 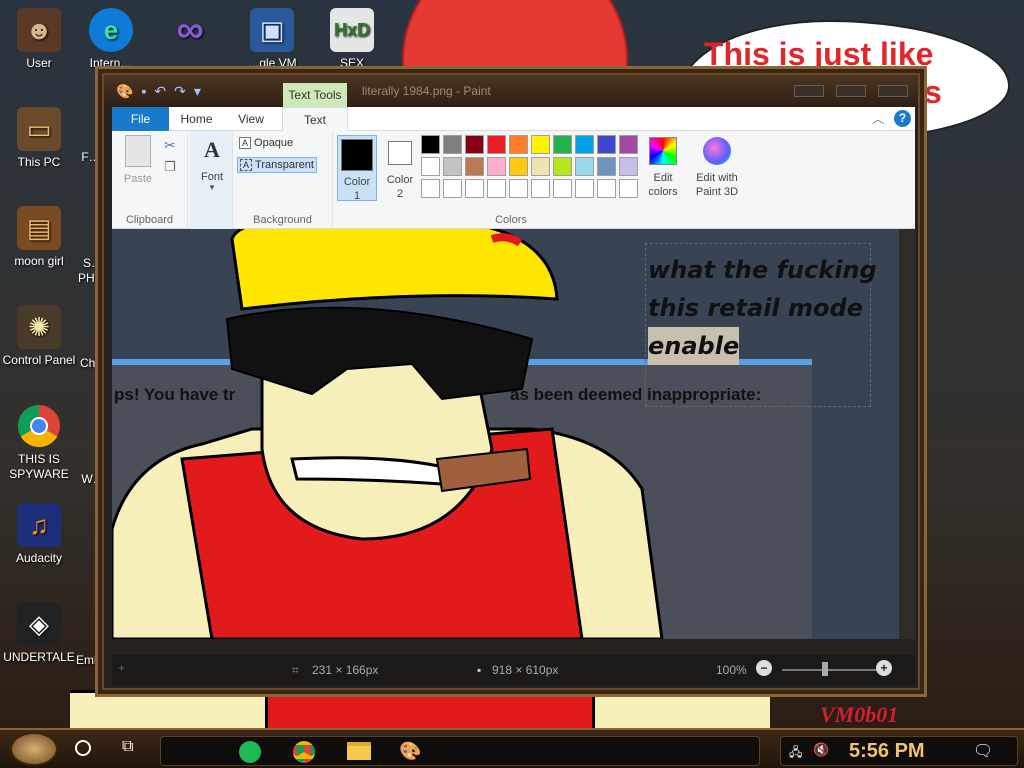 What do you see at coordinates (832, 670) in the screenshot?
I see `zoom-slider` at bounding box center [832, 670].